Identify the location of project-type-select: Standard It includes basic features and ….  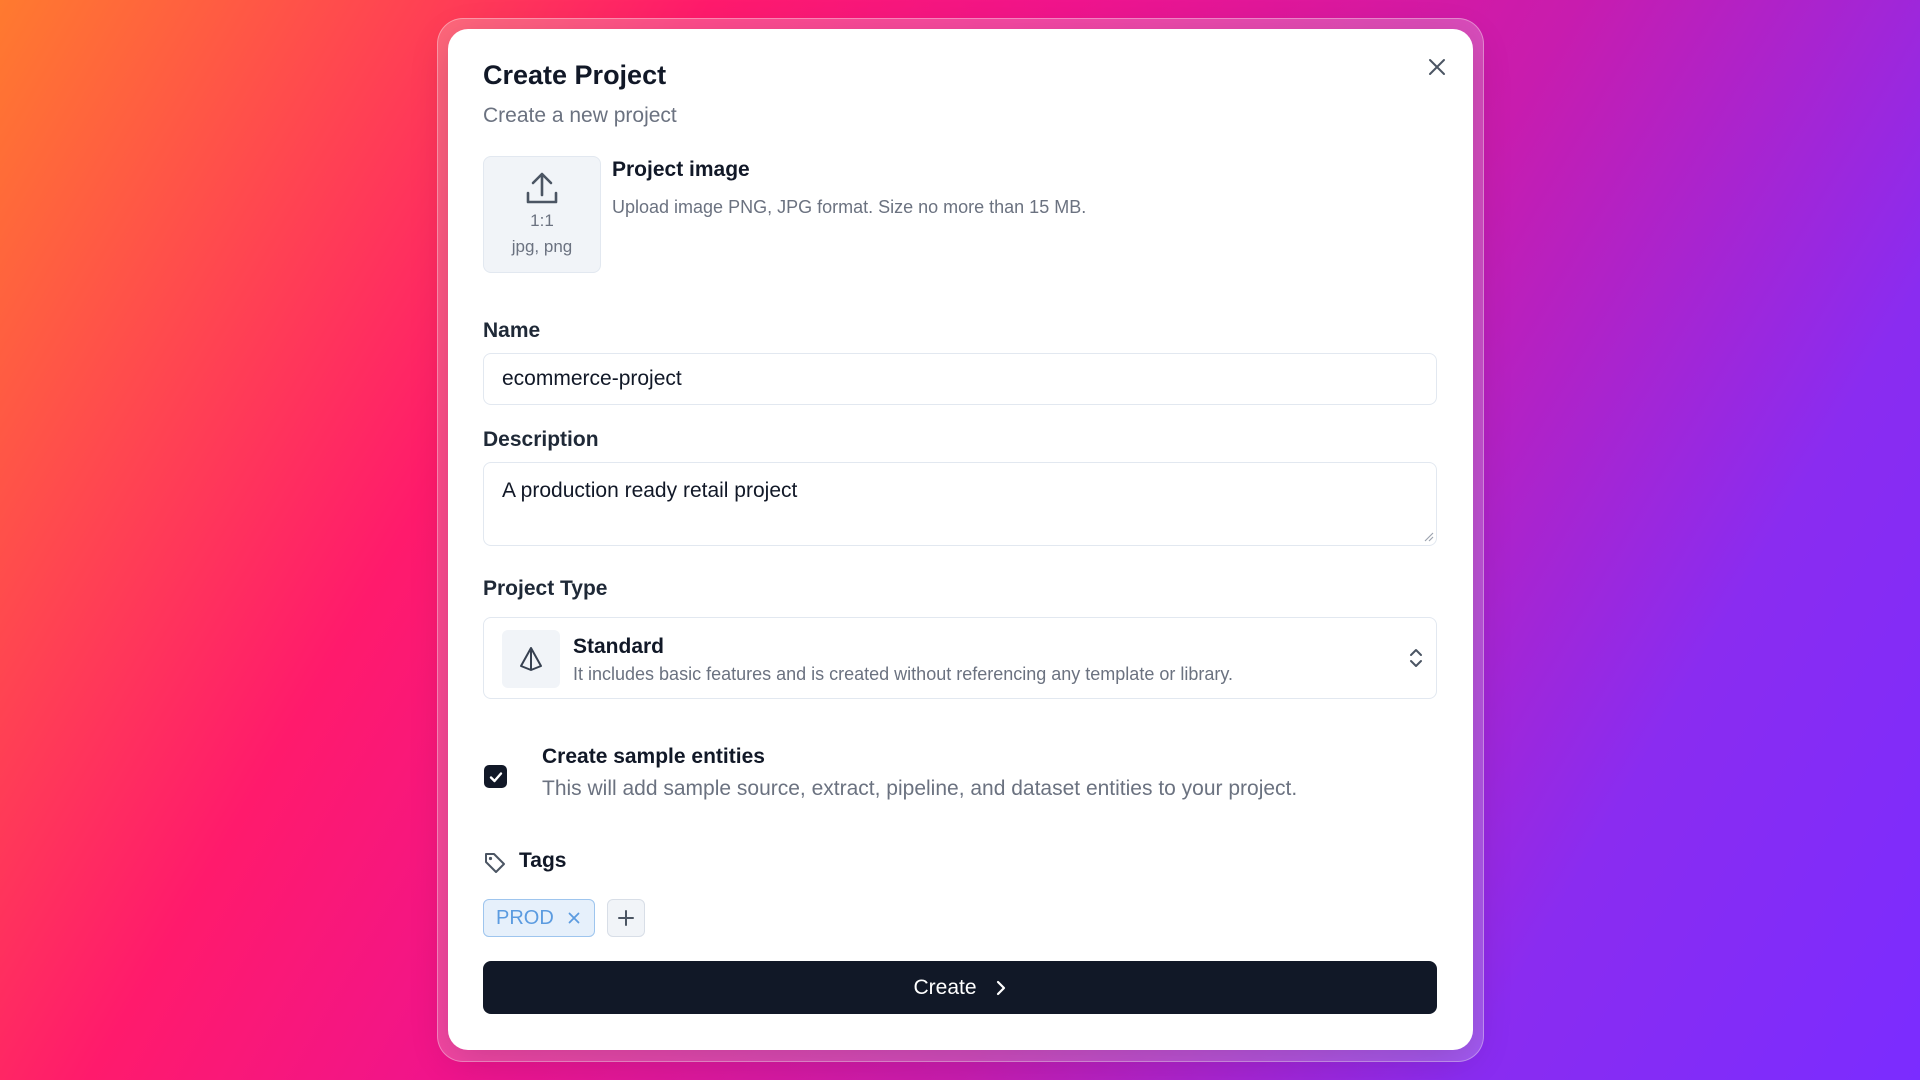
(960, 658).